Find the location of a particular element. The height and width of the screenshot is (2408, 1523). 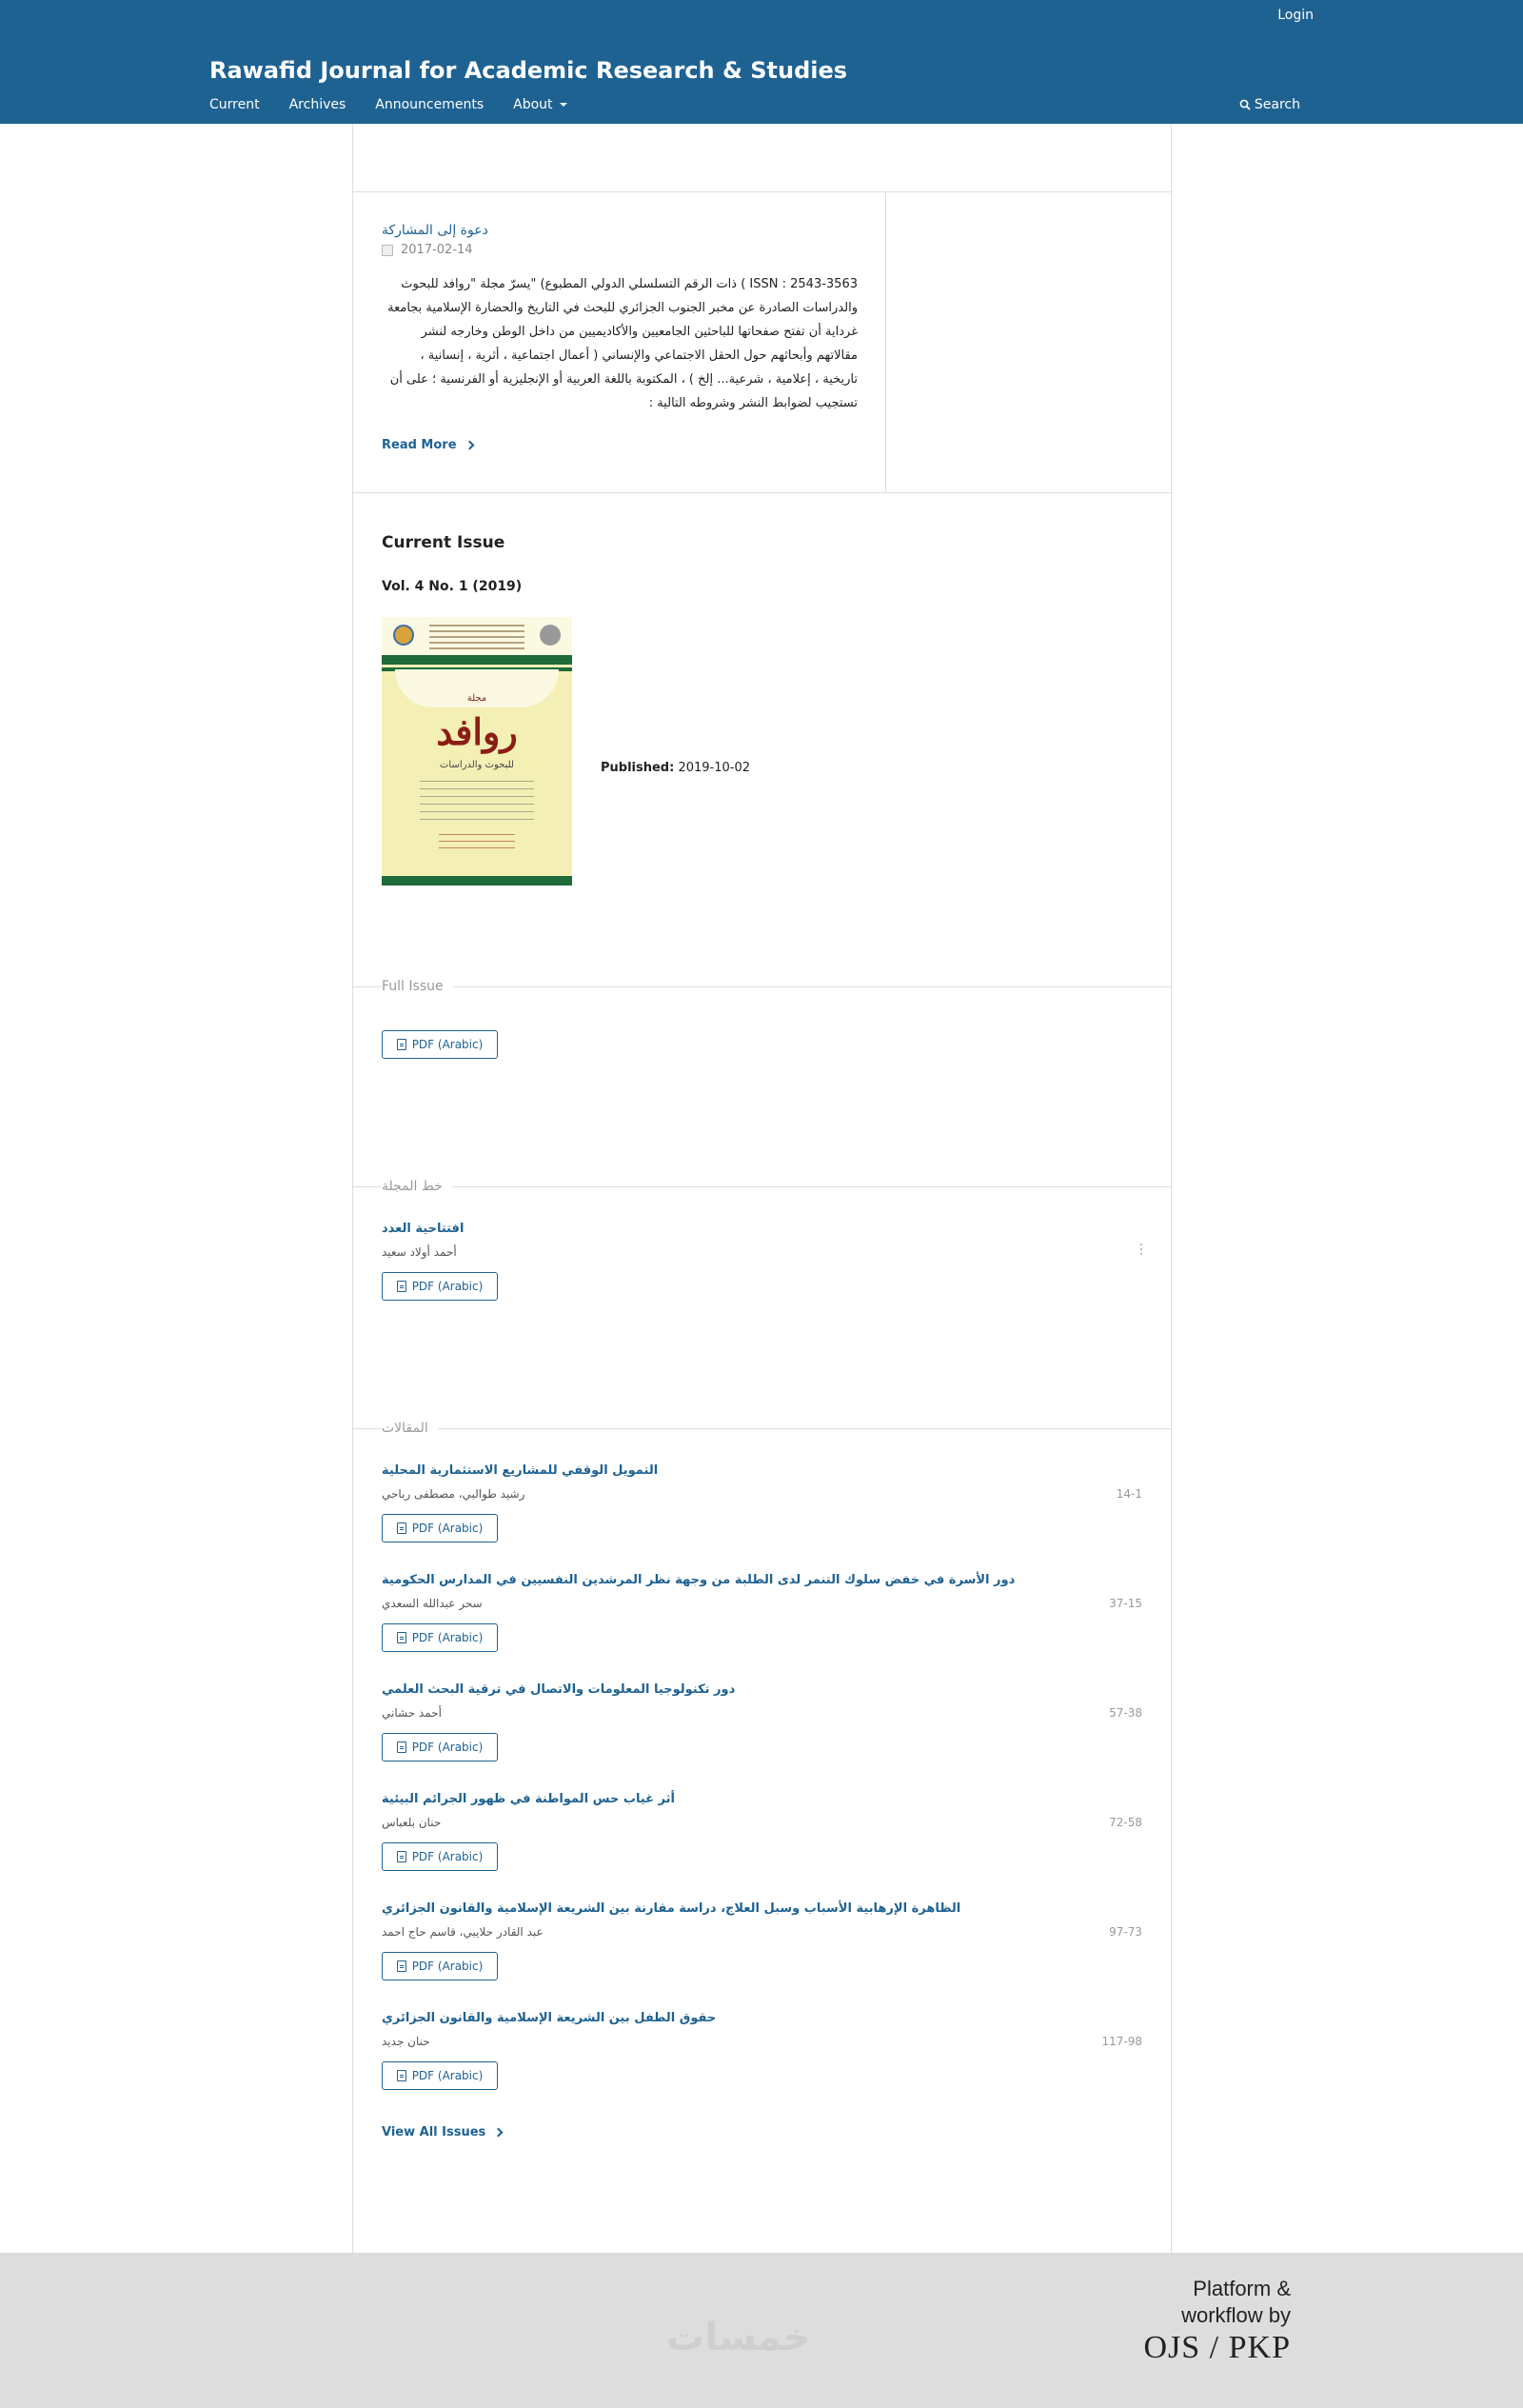

published-label: Published: is located at coordinates (638, 768).